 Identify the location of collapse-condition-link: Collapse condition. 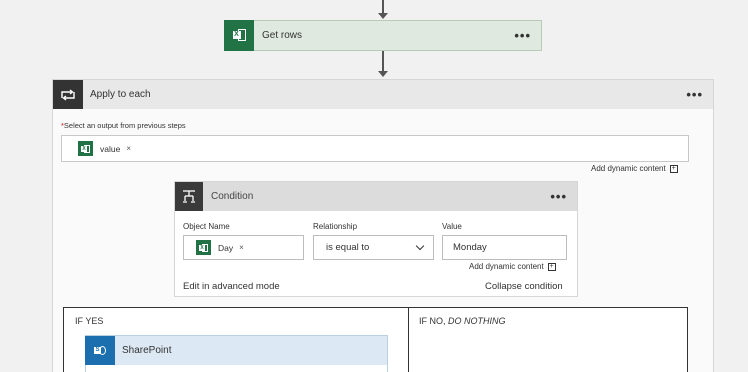
(524, 286).